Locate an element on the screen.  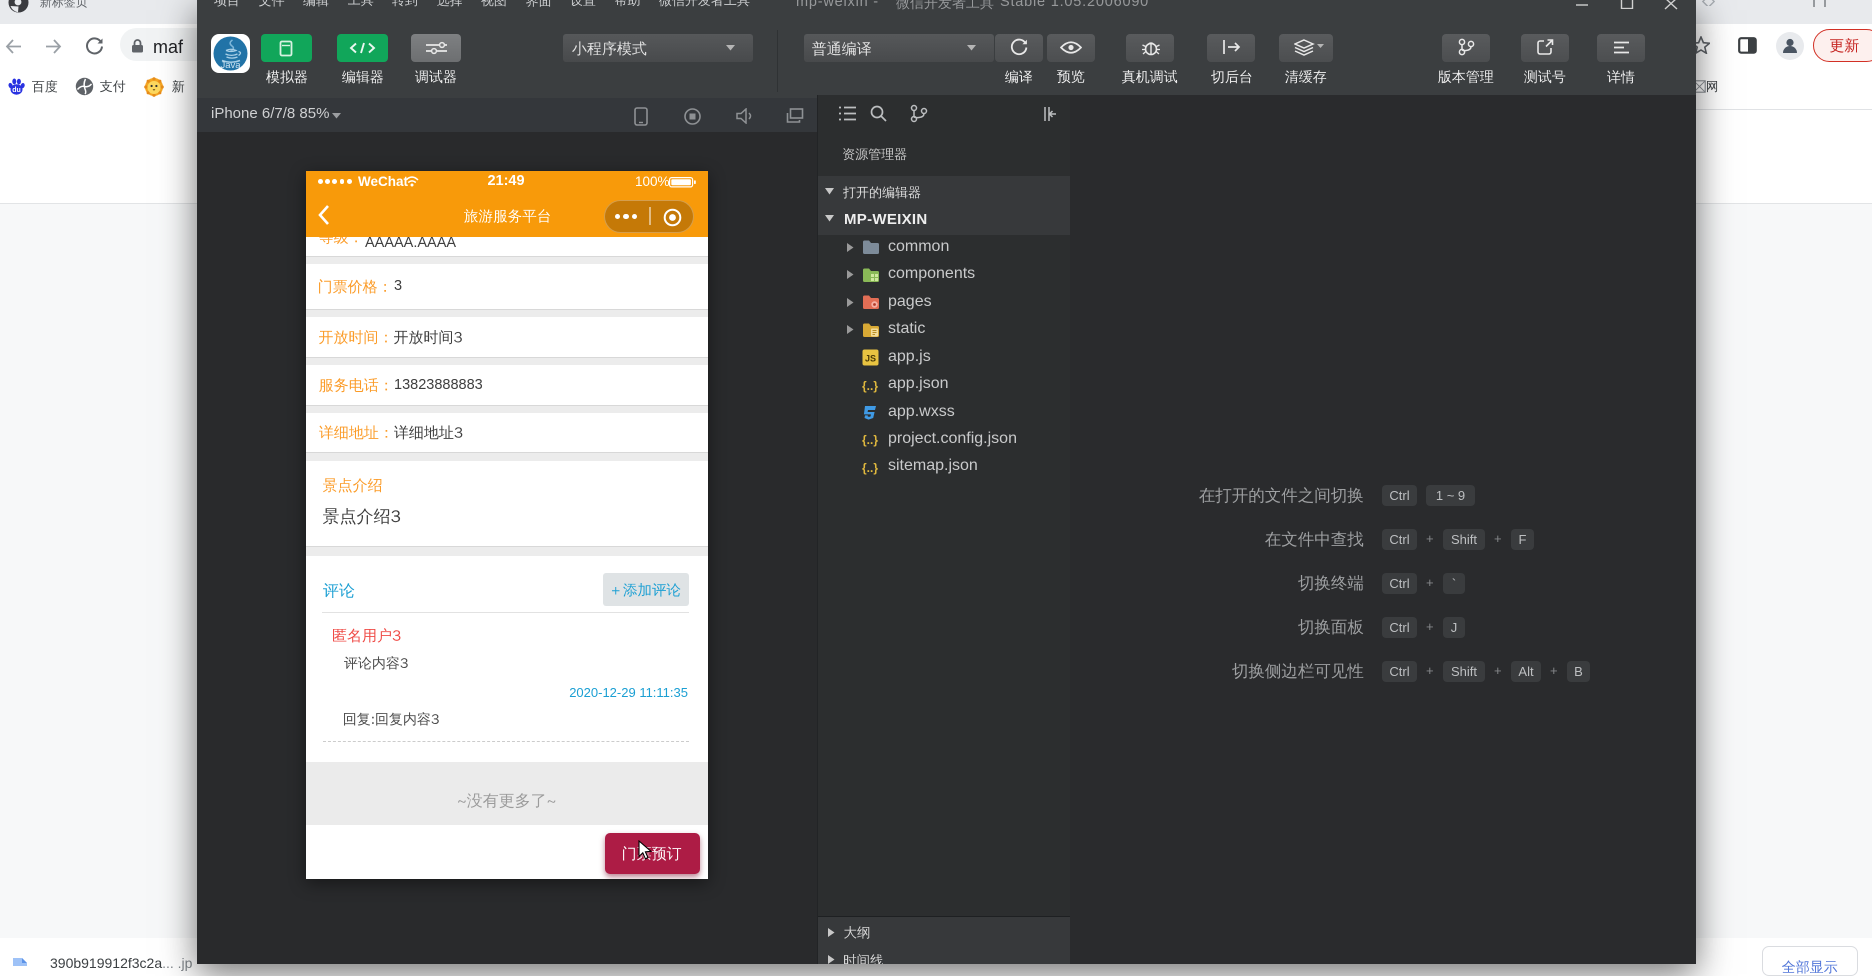
svg-text: JS is located at coordinates (870, 359).